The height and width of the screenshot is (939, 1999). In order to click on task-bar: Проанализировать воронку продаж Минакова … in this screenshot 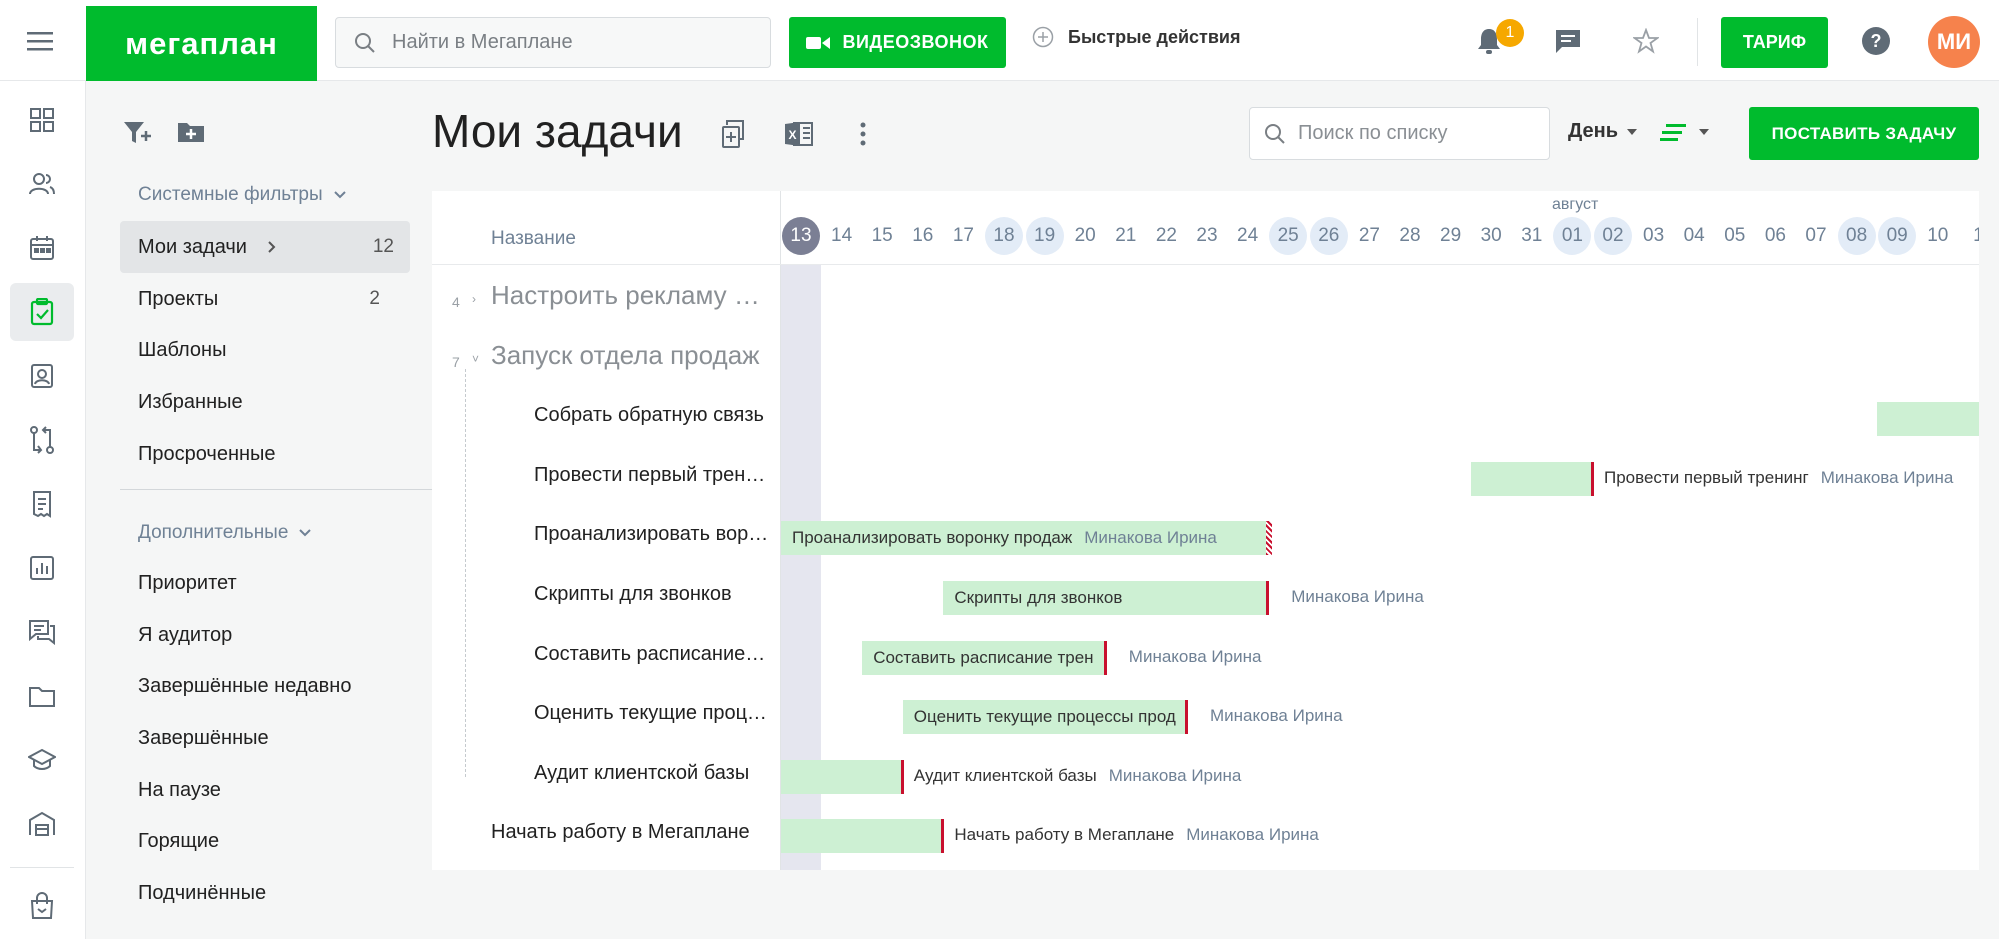, I will do `click(1025, 538)`.